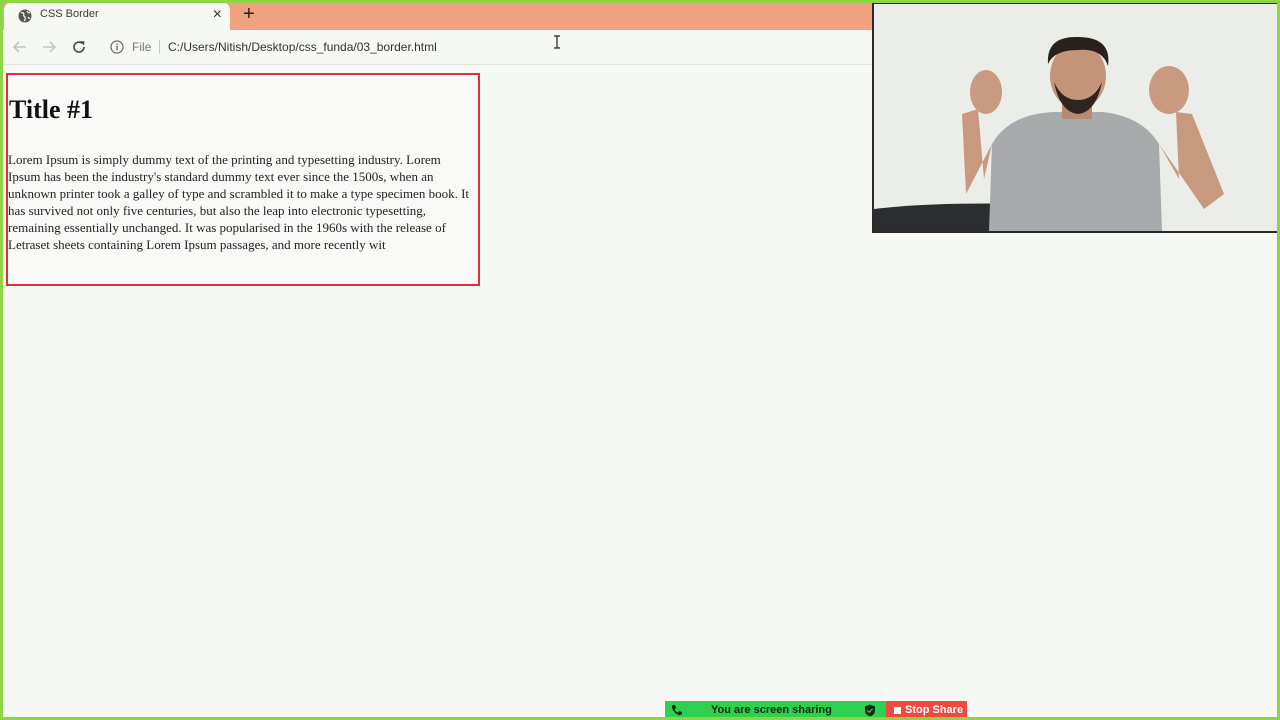  I want to click on screen-share-bar: You are screen sharing Stop Share, so click(816, 710).